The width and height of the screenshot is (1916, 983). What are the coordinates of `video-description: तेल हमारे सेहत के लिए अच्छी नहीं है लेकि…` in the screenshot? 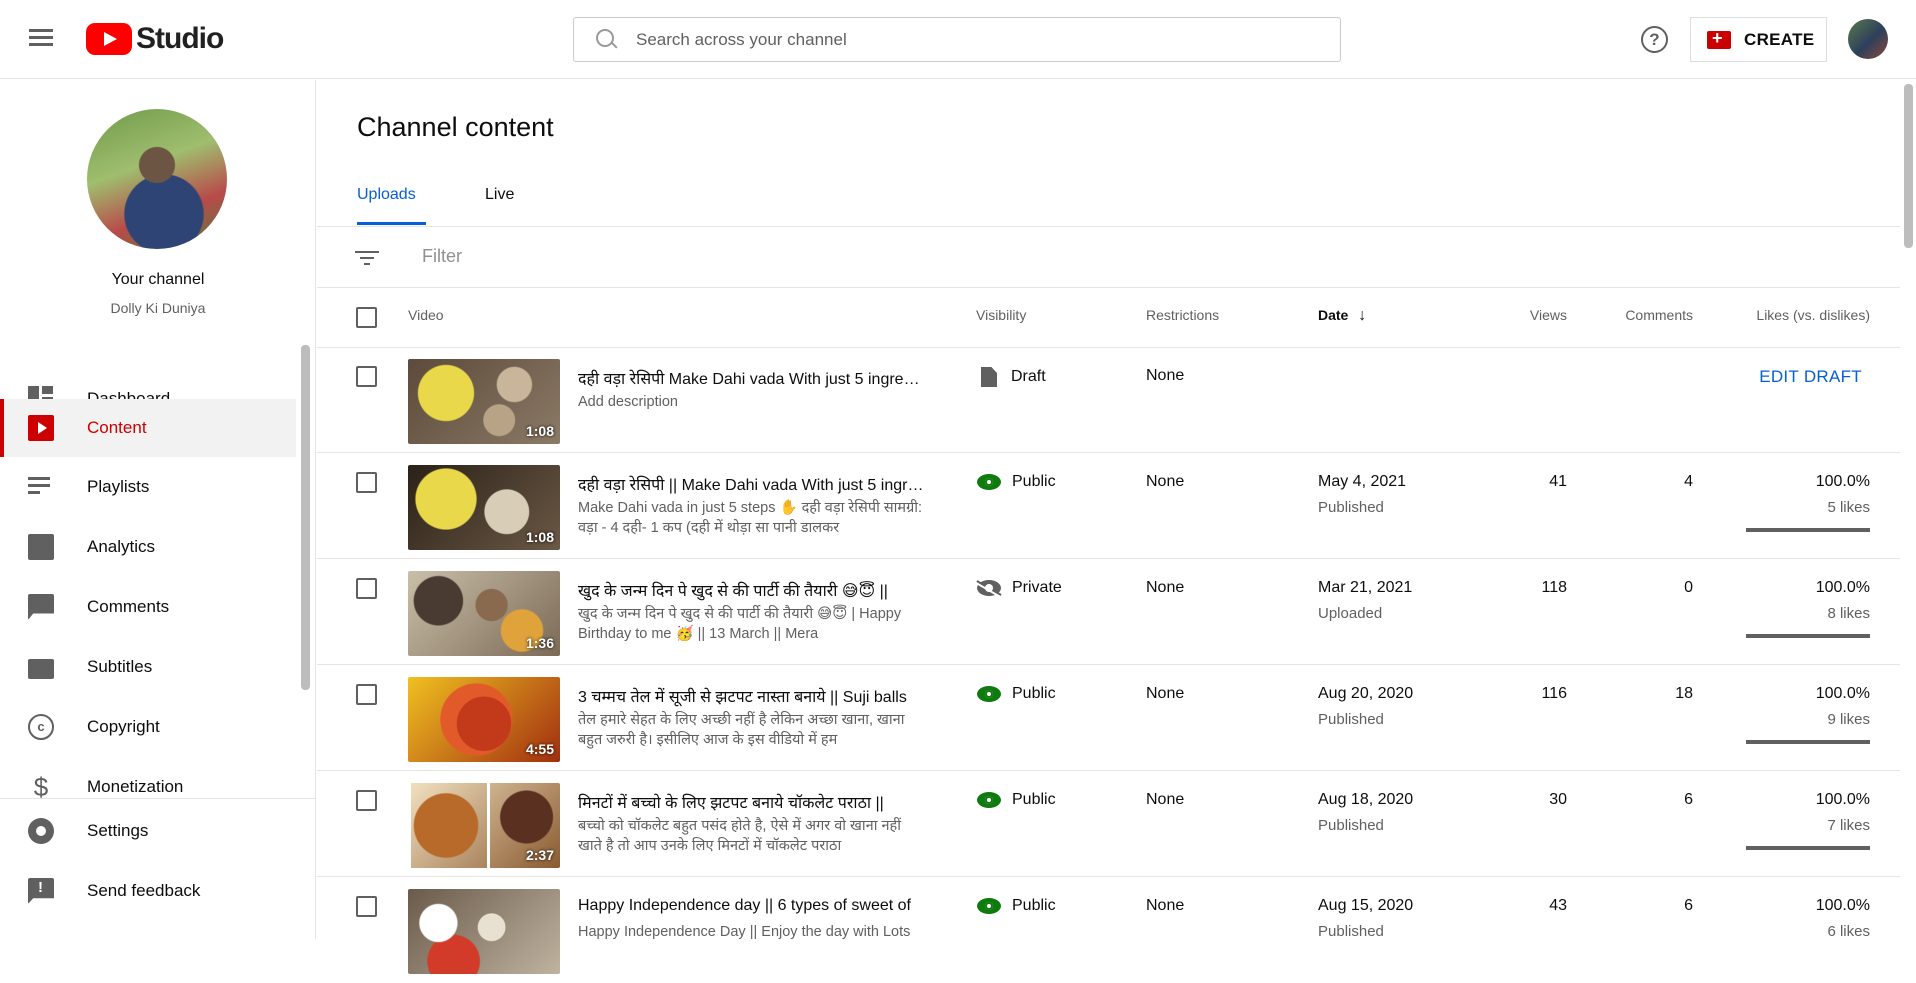 It's located at (753, 730).